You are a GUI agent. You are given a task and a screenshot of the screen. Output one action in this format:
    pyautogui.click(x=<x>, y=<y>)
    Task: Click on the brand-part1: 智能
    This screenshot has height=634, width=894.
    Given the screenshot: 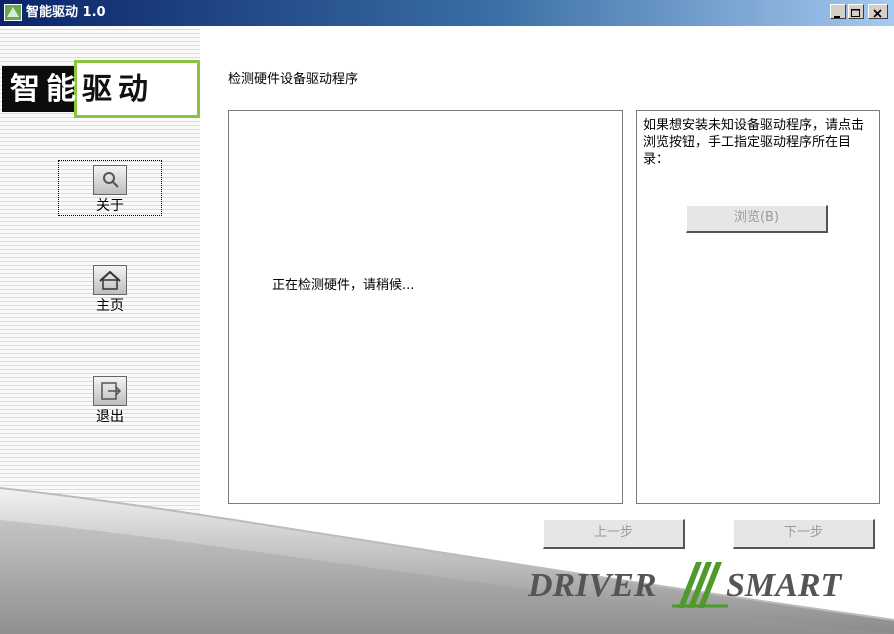 What is the action you would take?
    pyautogui.click(x=46, y=89)
    